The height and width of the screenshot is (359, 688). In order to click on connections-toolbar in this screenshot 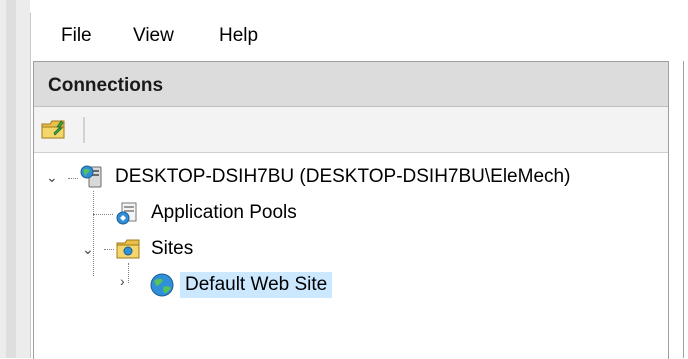, I will do `click(351, 130)`.